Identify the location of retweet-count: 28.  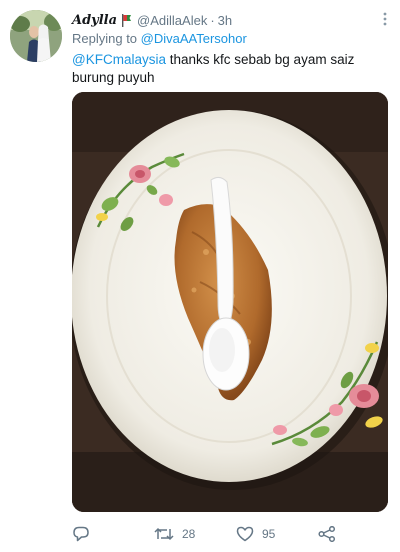
(189, 534).